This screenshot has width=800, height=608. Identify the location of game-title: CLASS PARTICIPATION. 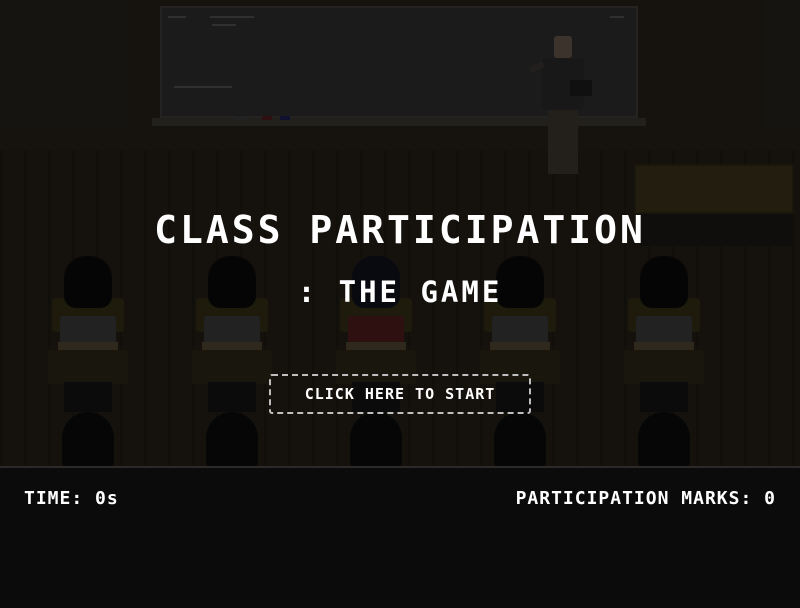
(400, 230).